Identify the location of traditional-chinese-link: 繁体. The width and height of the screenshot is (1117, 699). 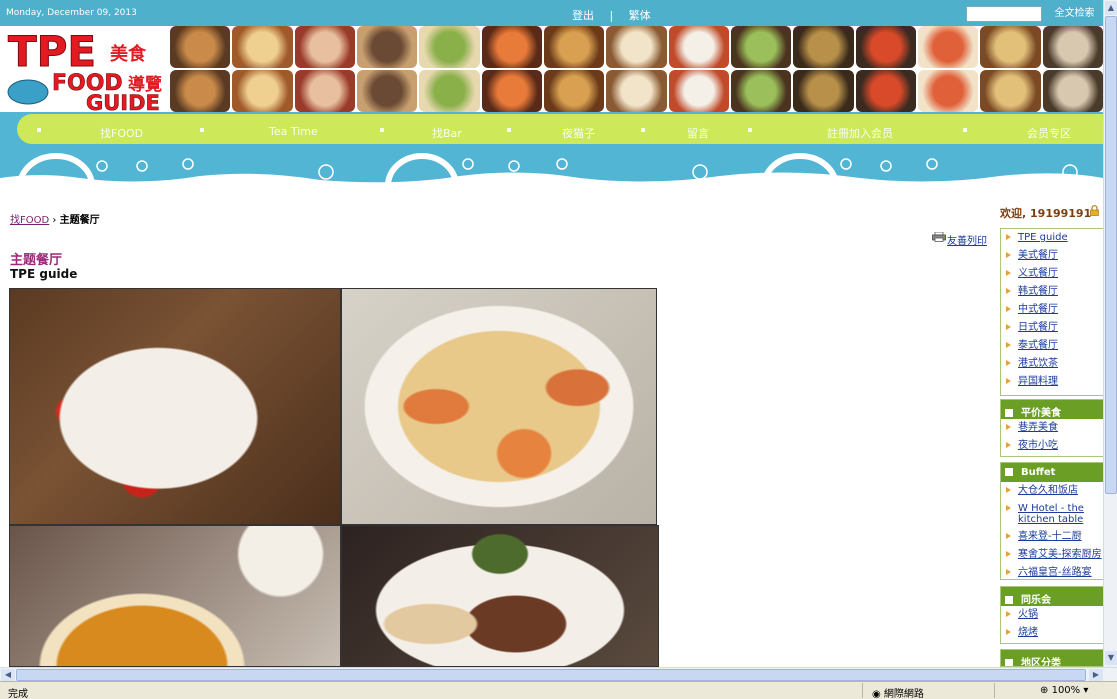
(640, 15).